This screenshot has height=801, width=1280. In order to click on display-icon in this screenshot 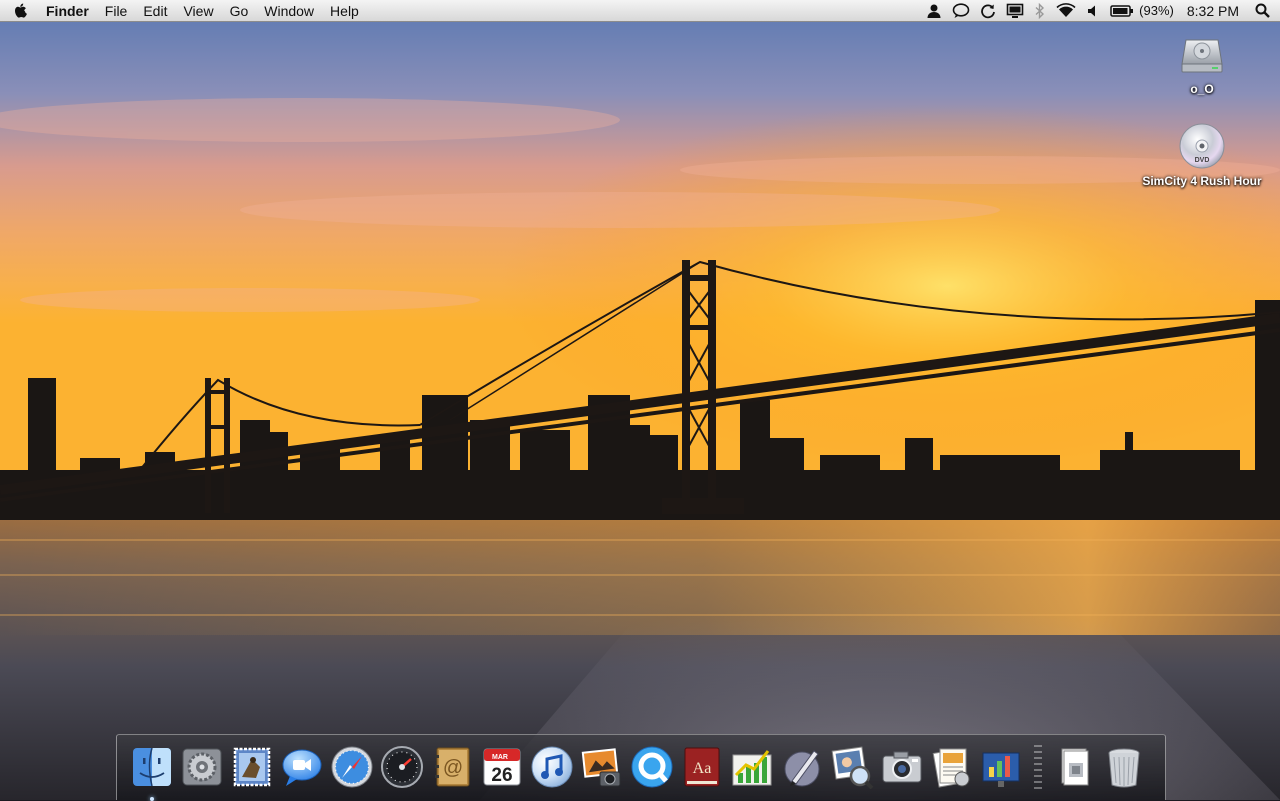, I will do `click(1015, 10)`.